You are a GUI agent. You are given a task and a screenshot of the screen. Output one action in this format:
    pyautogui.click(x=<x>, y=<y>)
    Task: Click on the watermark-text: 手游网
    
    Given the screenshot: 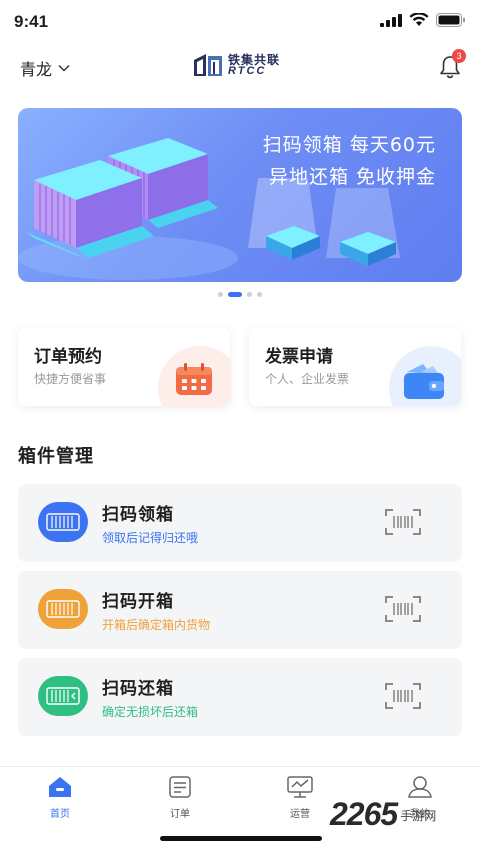 What is the action you would take?
    pyautogui.click(x=418, y=816)
    